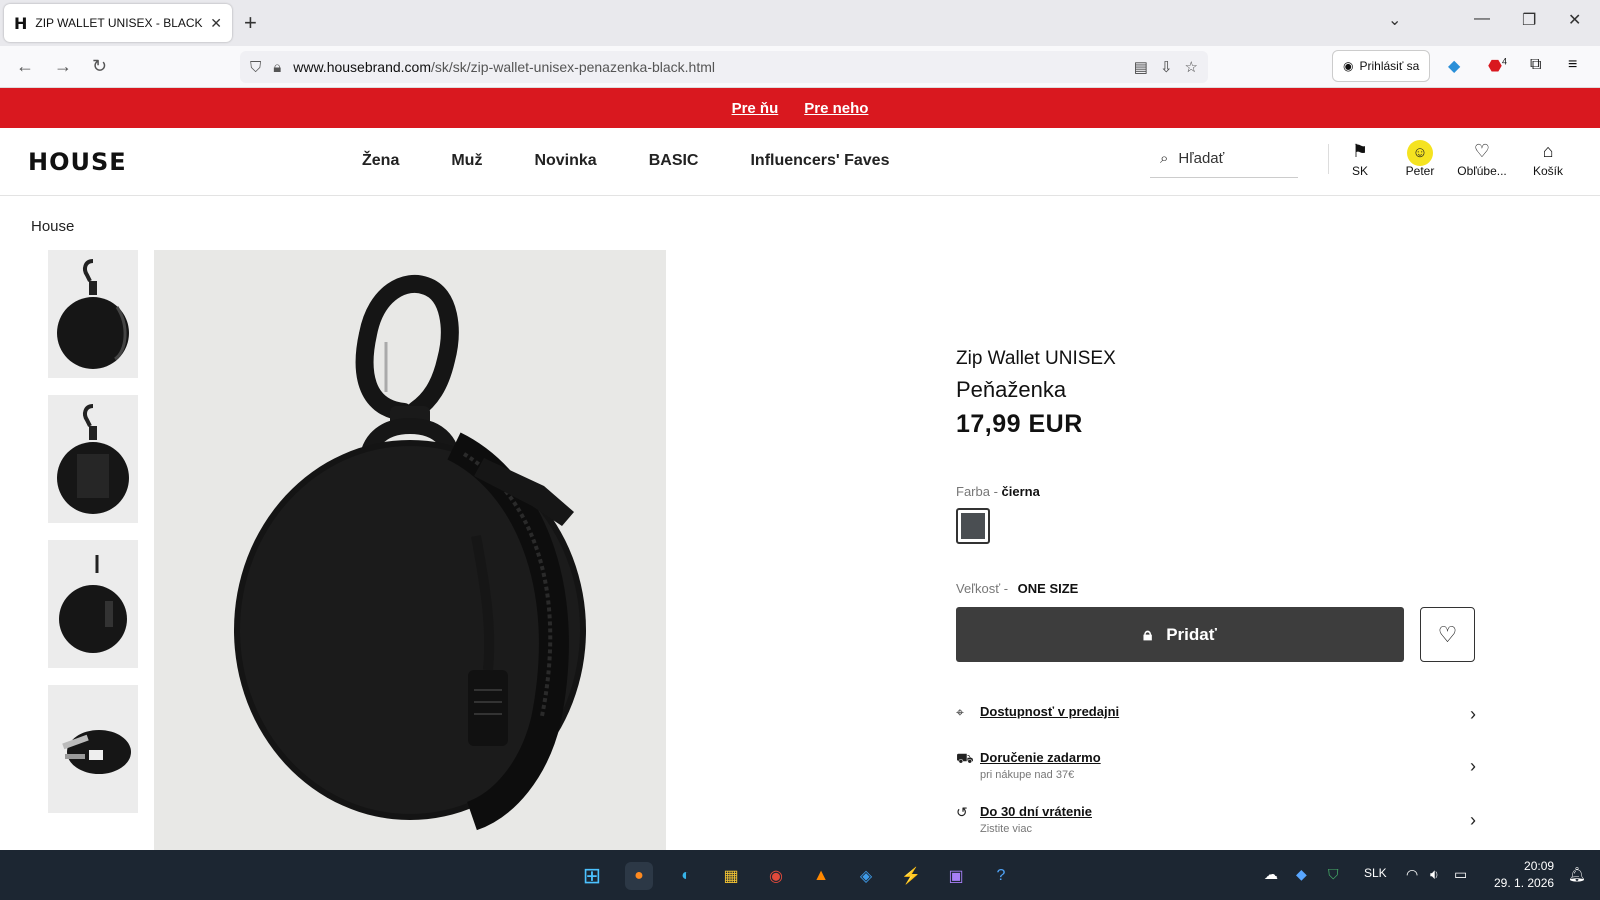 The height and width of the screenshot is (900, 1600). I want to click on returns-note: Zistite viac, so click(1006, 829).